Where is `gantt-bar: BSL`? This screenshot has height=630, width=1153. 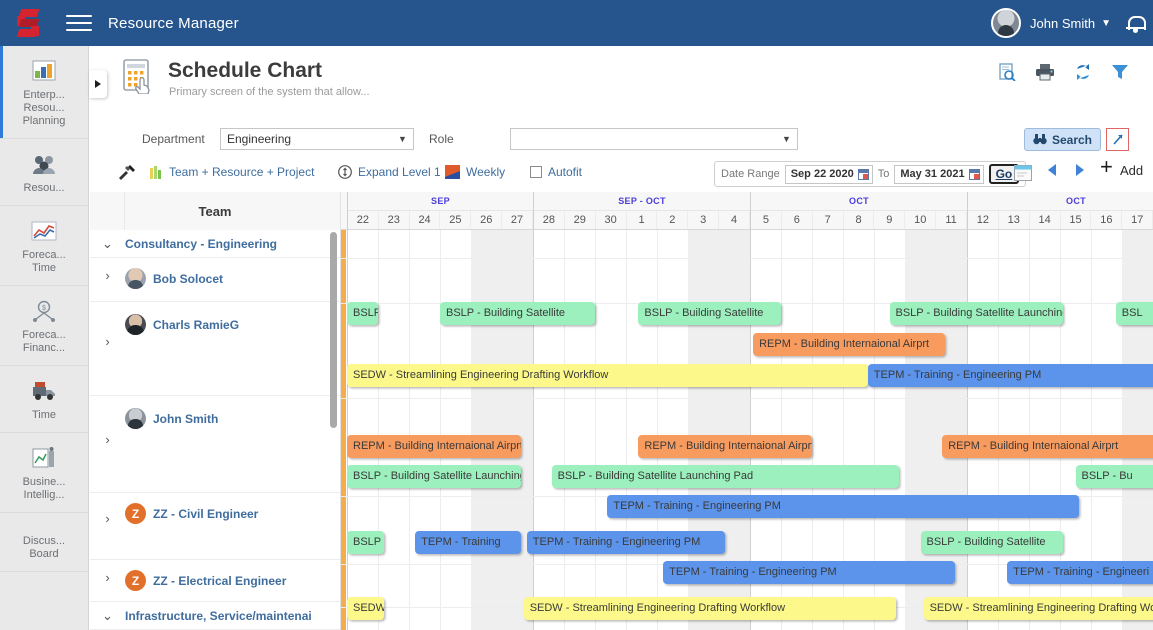
gantt-bar: BSL is located at coordinates (1134, 313).